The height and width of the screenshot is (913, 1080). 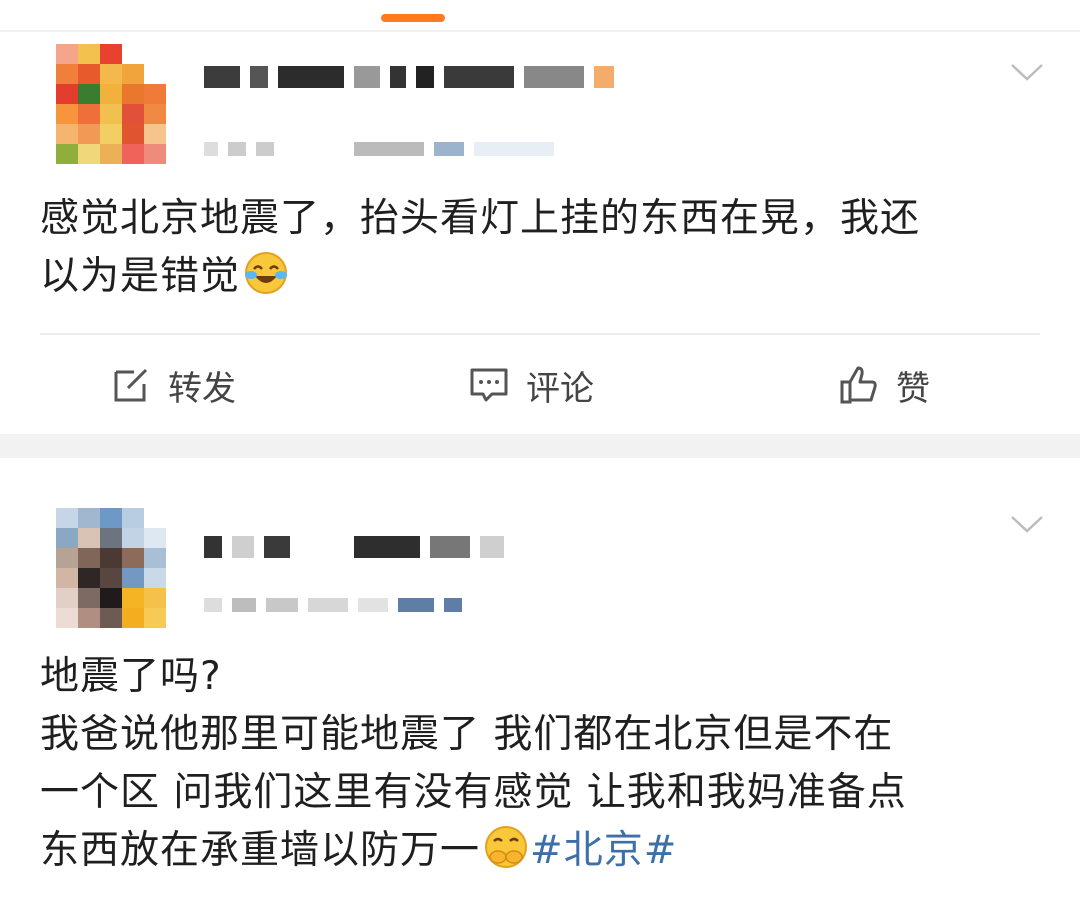 I want to click on comment-button: 评论, so click(x=531, y=385).